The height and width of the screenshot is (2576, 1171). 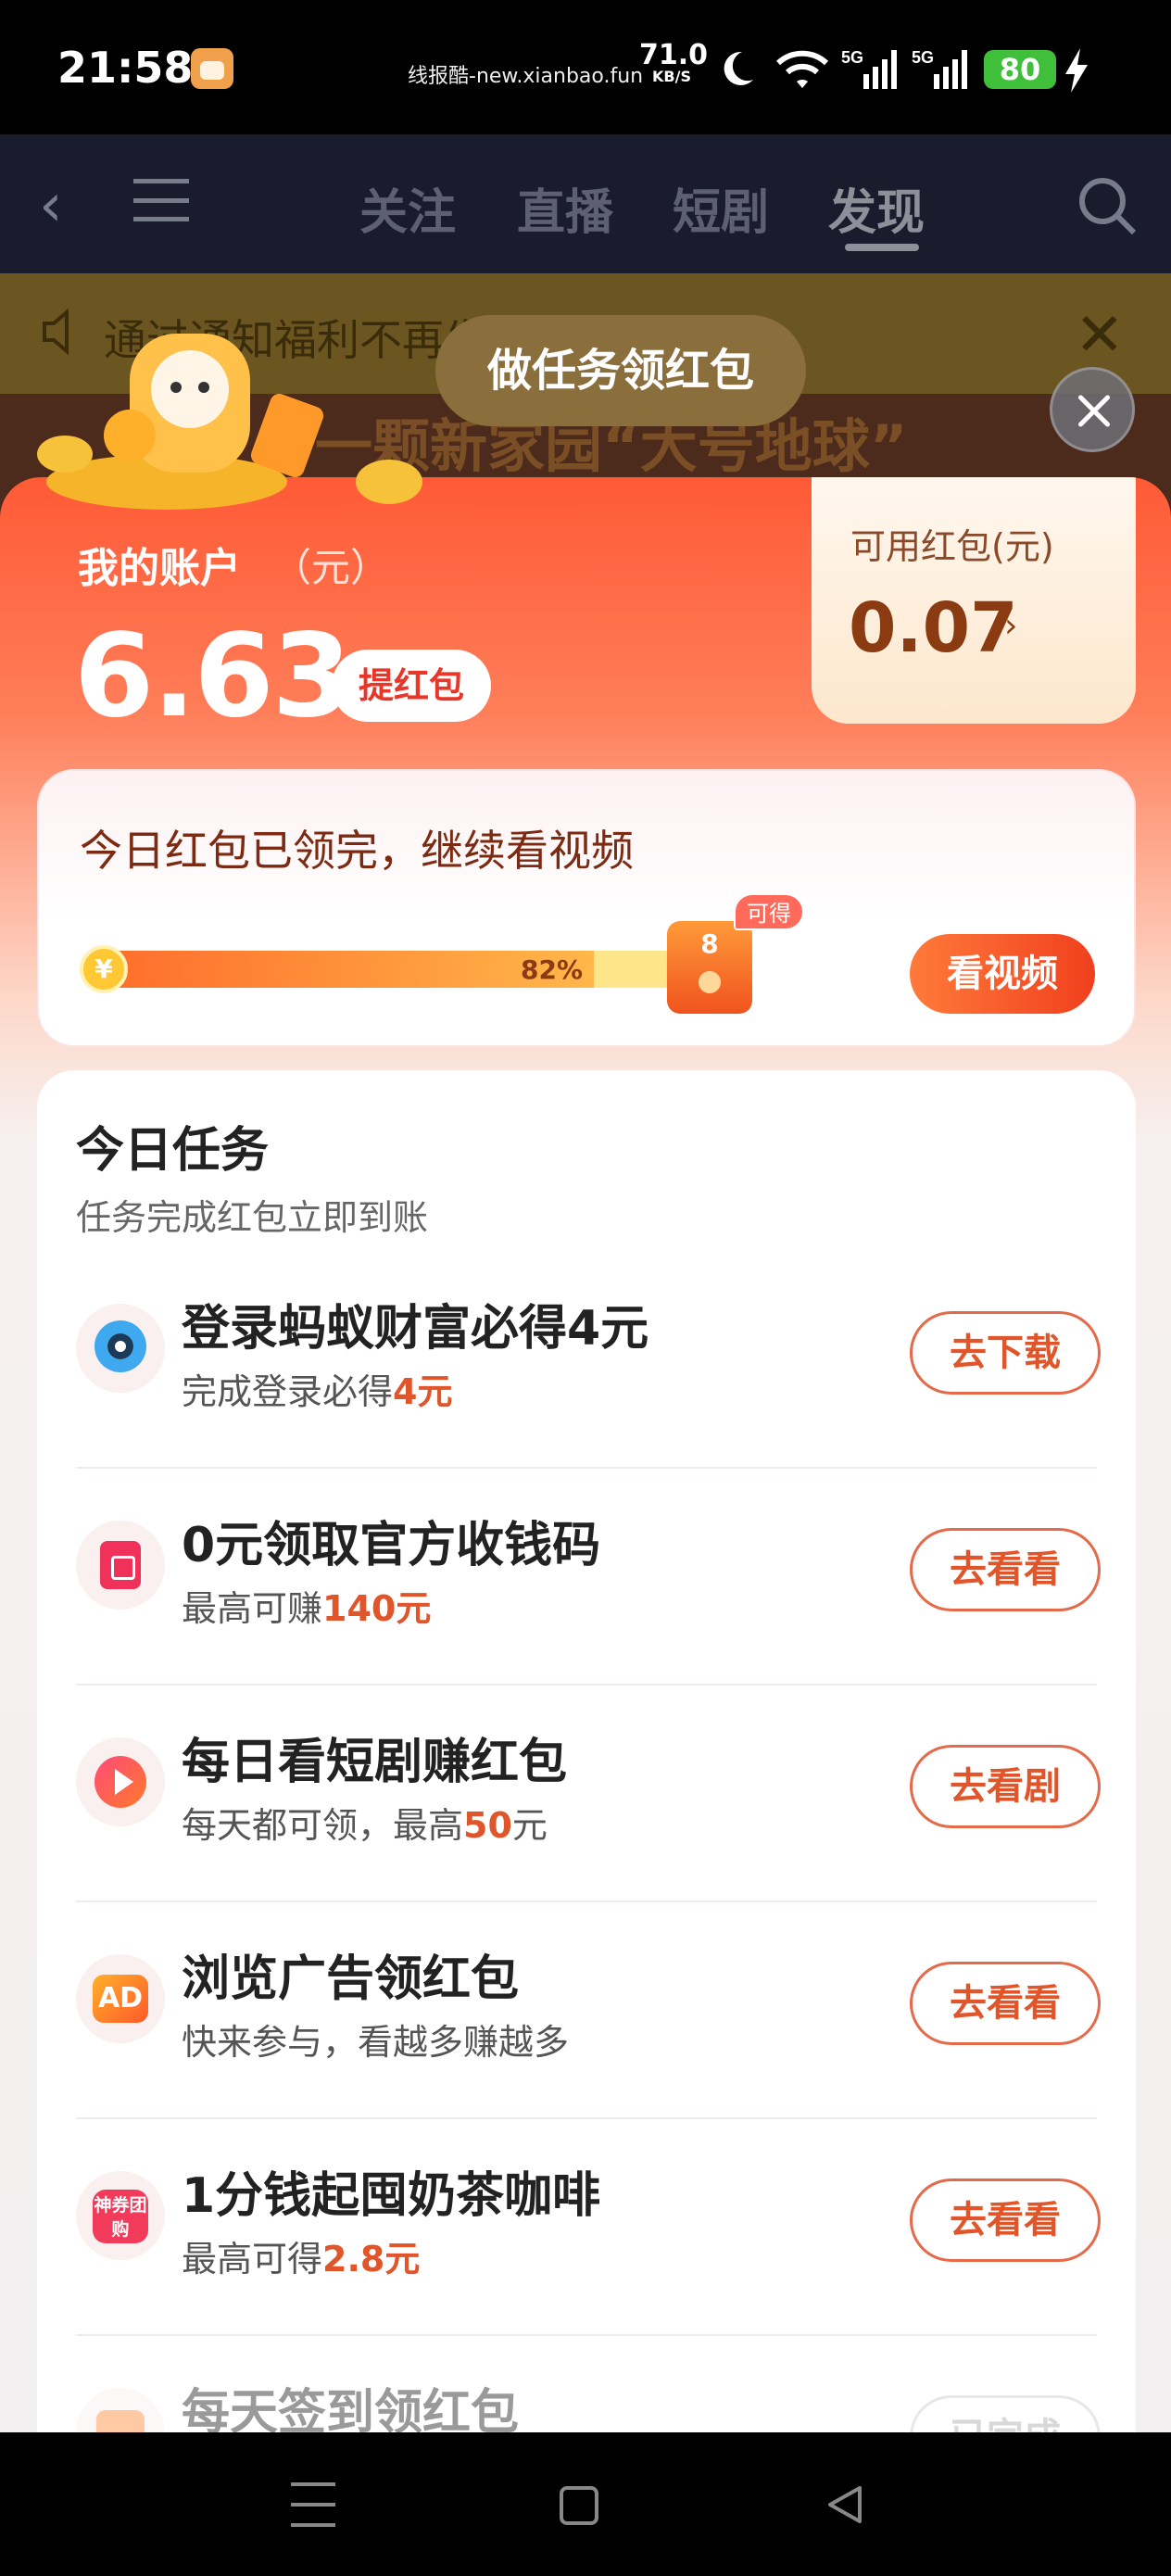 I want to click on active-tab-indicator, so click(x=882, y=247).